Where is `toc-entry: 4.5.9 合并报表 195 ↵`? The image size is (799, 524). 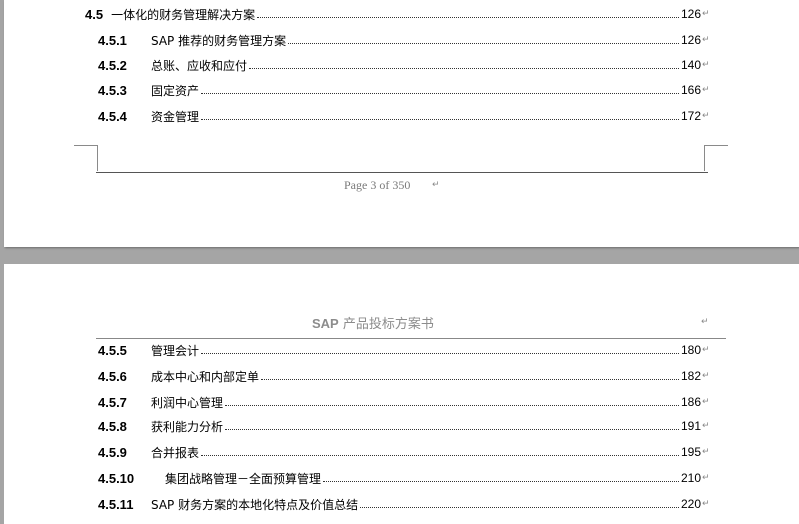
toc-entry: 4.5.9 合并报表 195 ↵ is located at coordinates (404, 452).